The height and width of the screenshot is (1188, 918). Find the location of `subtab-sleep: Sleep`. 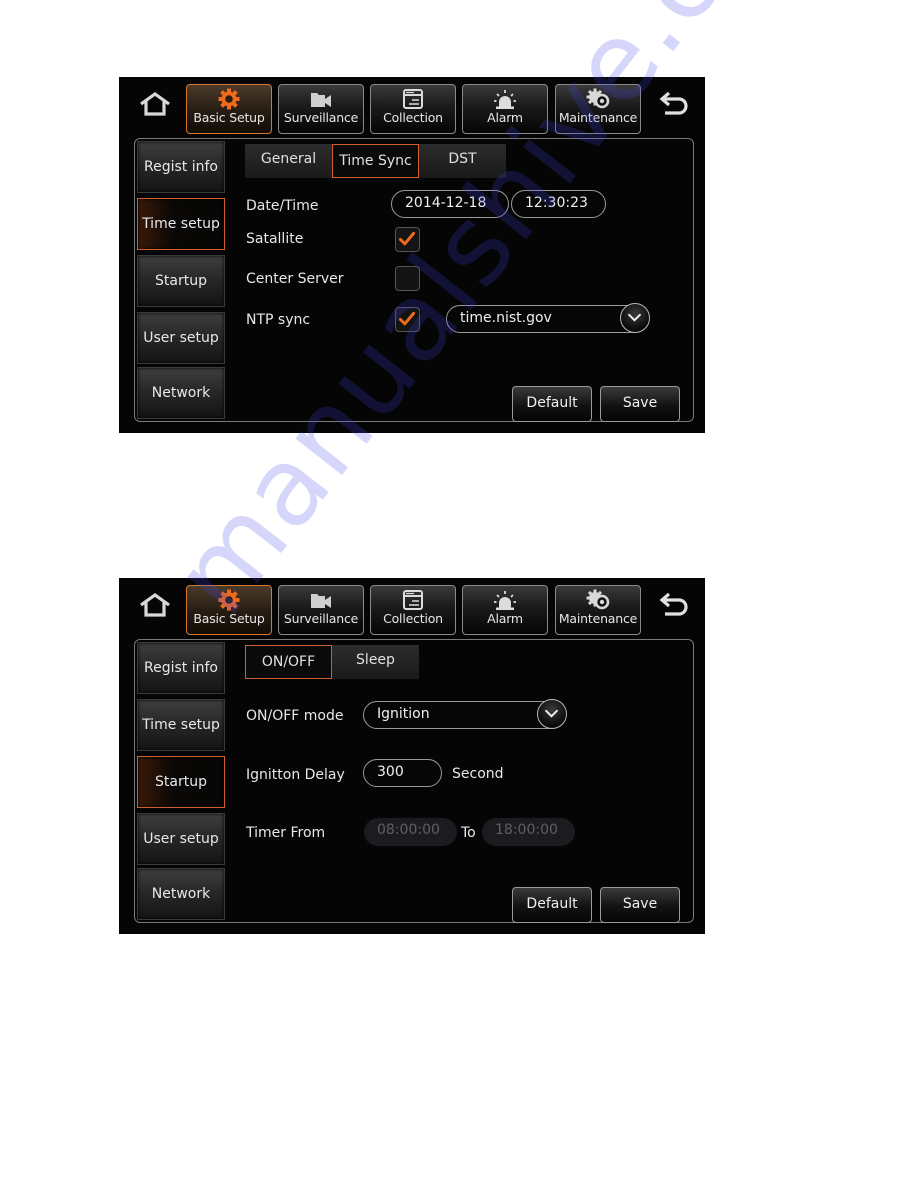

subtab-sleep: Sleep is located at coordinates (375, 662).